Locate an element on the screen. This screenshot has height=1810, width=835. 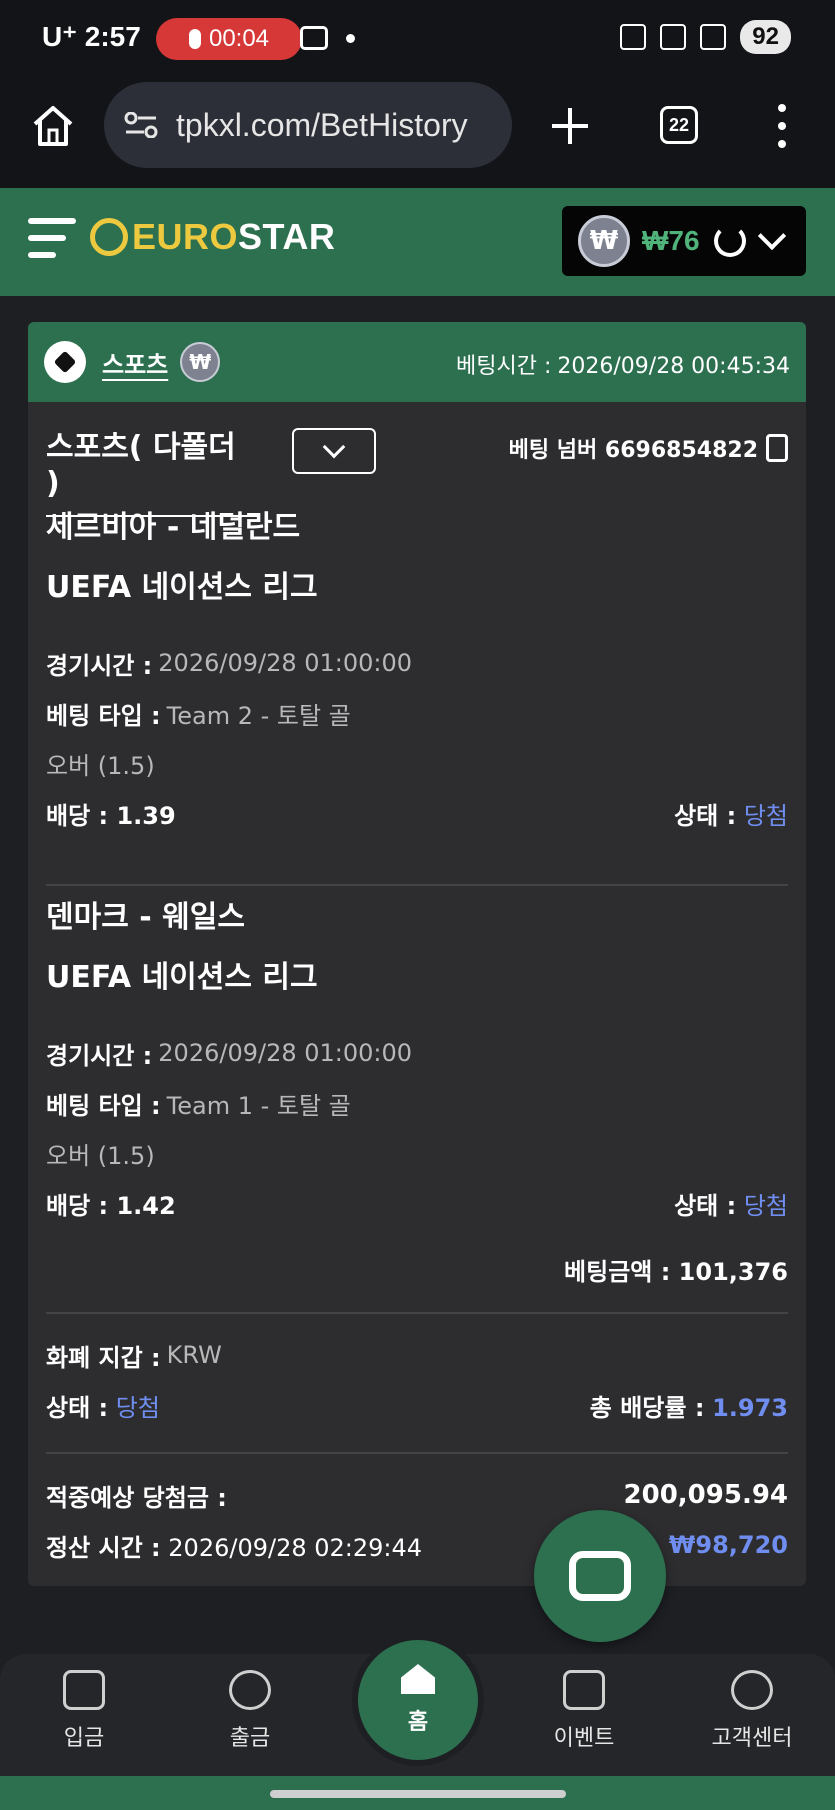
recording-time: 00:04 is located at coordinates (239, 38).